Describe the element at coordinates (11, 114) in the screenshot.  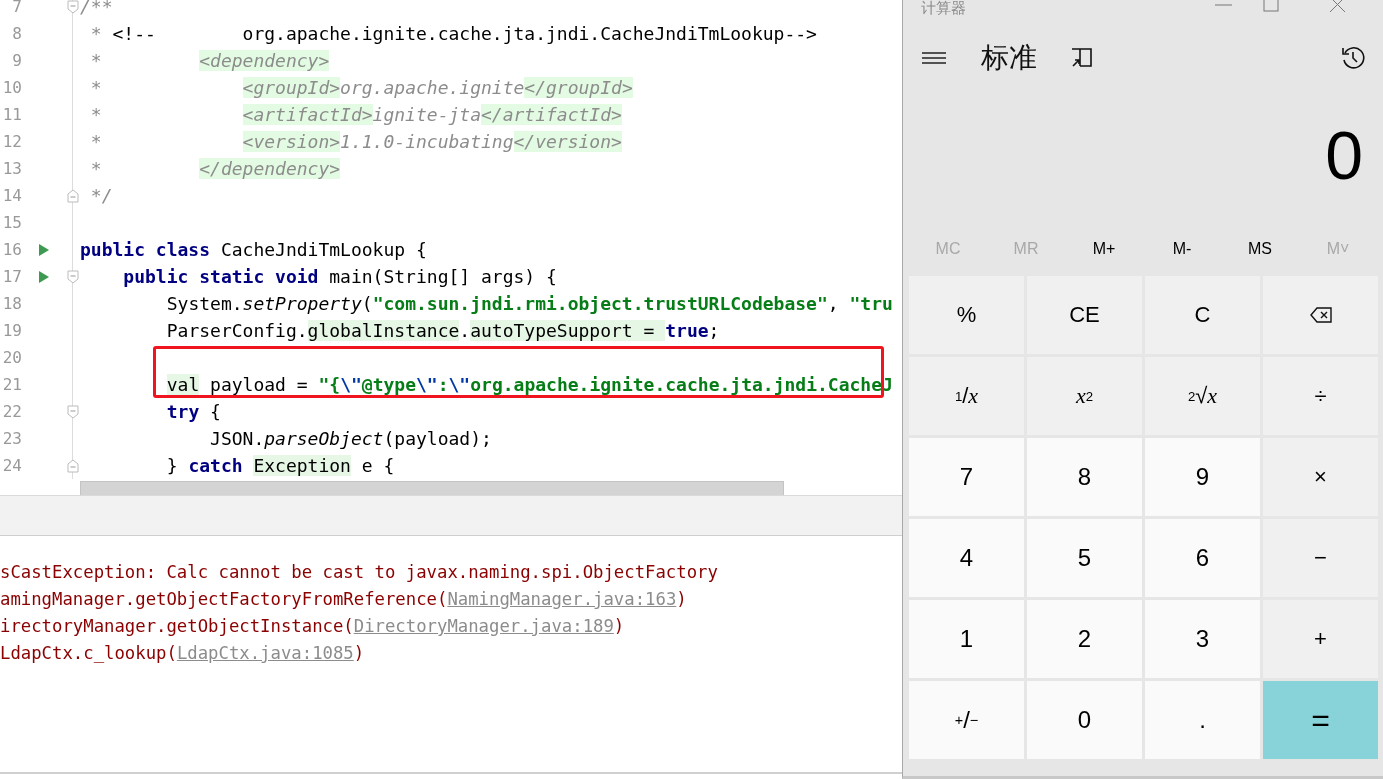
I see `line-number: 11` at that location.